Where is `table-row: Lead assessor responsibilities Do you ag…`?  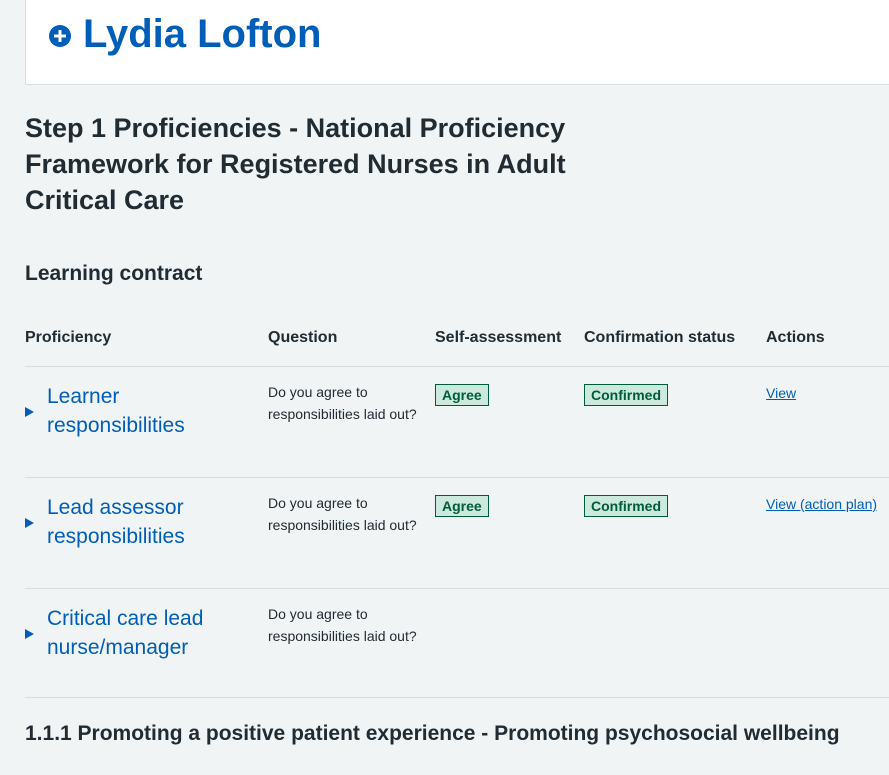
table-row: Lead assessor responsibilities Do you ag… is located at coordinates (444, 533).